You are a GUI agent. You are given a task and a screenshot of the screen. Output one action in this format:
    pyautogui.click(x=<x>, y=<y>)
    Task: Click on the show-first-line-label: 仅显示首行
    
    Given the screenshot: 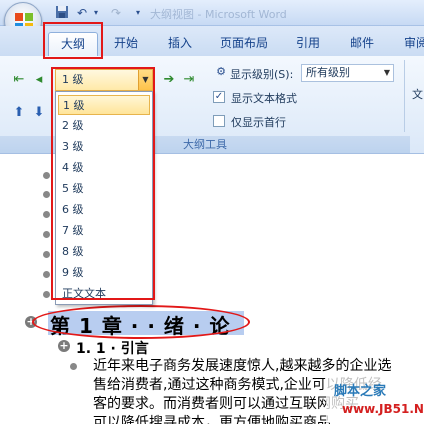 What is the action you would take?
    pyautogui.click(x=258, y=122)
    